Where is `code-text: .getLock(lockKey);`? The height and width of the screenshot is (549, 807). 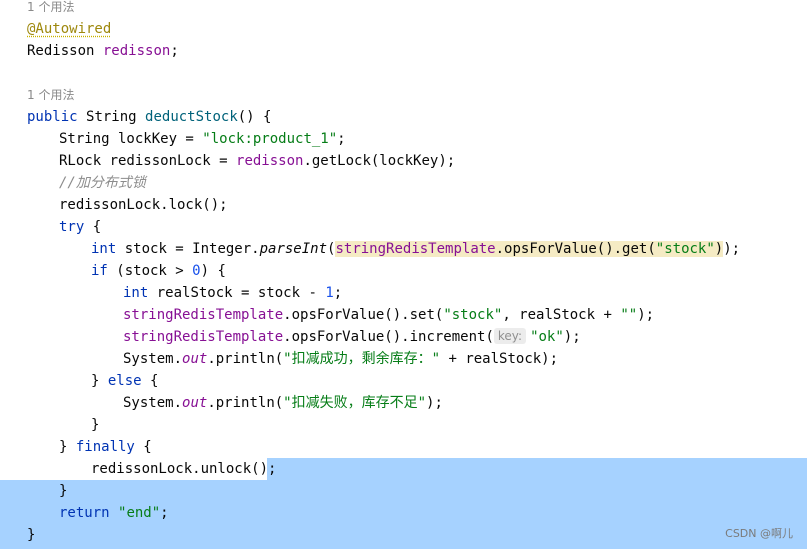 code-text: .getLock(lockKey); is located at coordinates (379, 161).